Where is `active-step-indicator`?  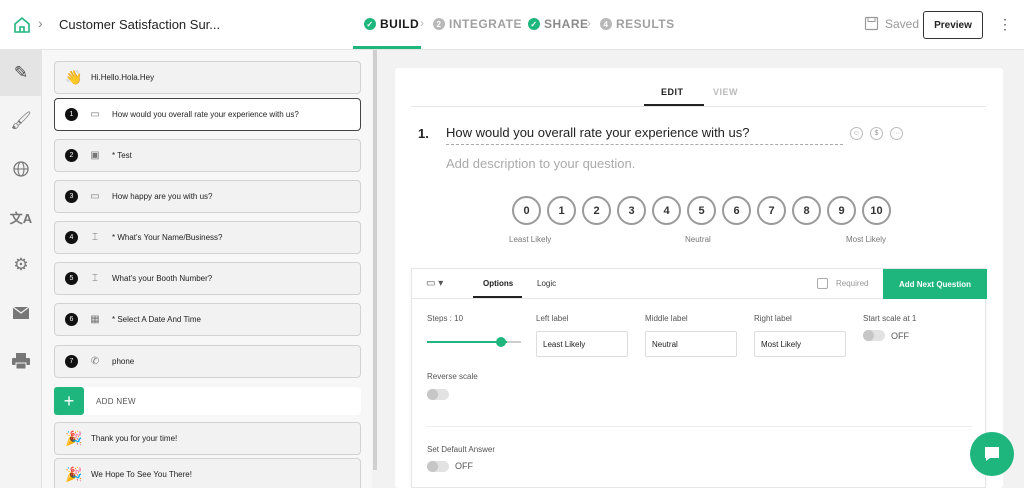 active-step-indicator is located at coordinates (387, 47).